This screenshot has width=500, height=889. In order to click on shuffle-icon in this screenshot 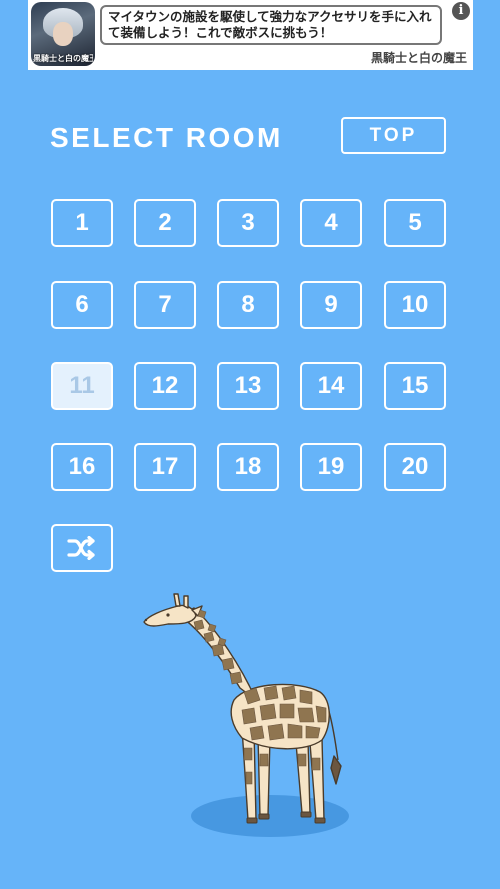, I will do `click(81, 548)`.